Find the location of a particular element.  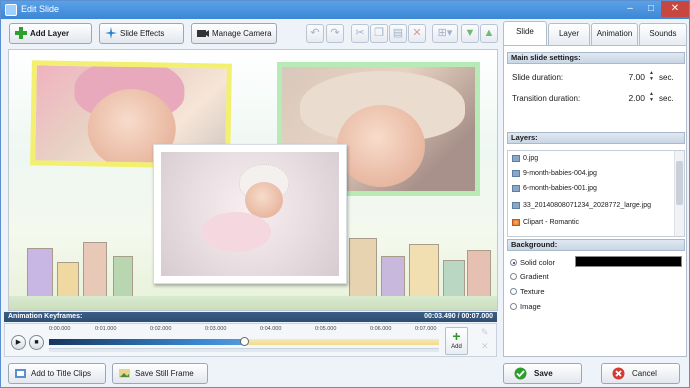

layer-name: 0.jpg is located at coordinates (531, 158).